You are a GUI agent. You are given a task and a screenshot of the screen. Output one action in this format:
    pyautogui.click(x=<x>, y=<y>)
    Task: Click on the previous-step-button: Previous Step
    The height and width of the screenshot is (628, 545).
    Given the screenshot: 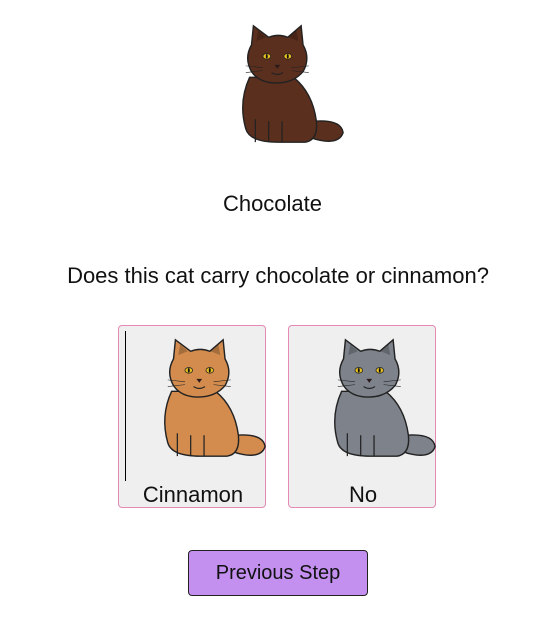 What is the action you would take?
    pyautogui.click(x=278, y=573)
    